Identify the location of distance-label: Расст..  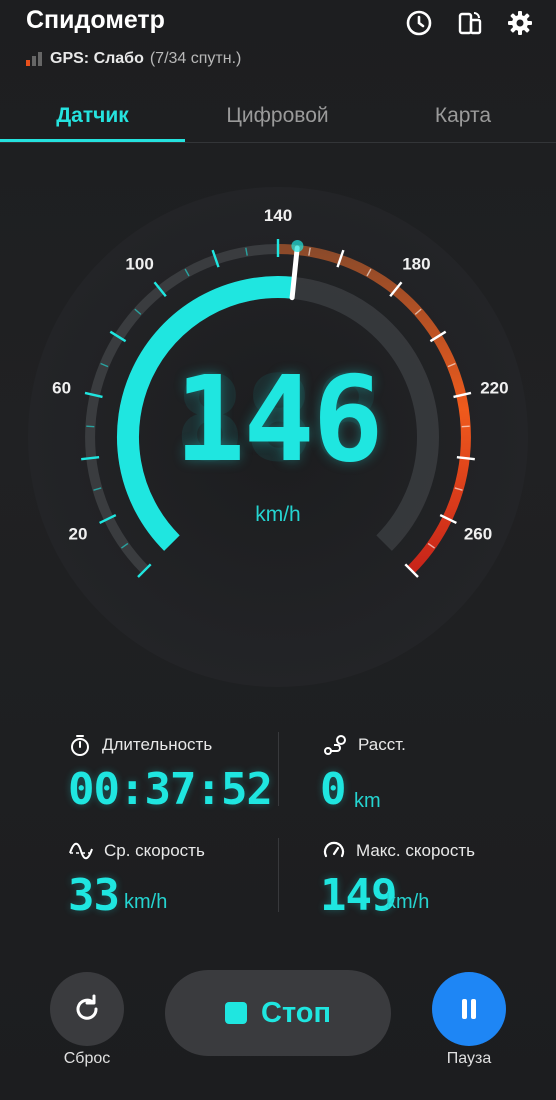
(382, 744).